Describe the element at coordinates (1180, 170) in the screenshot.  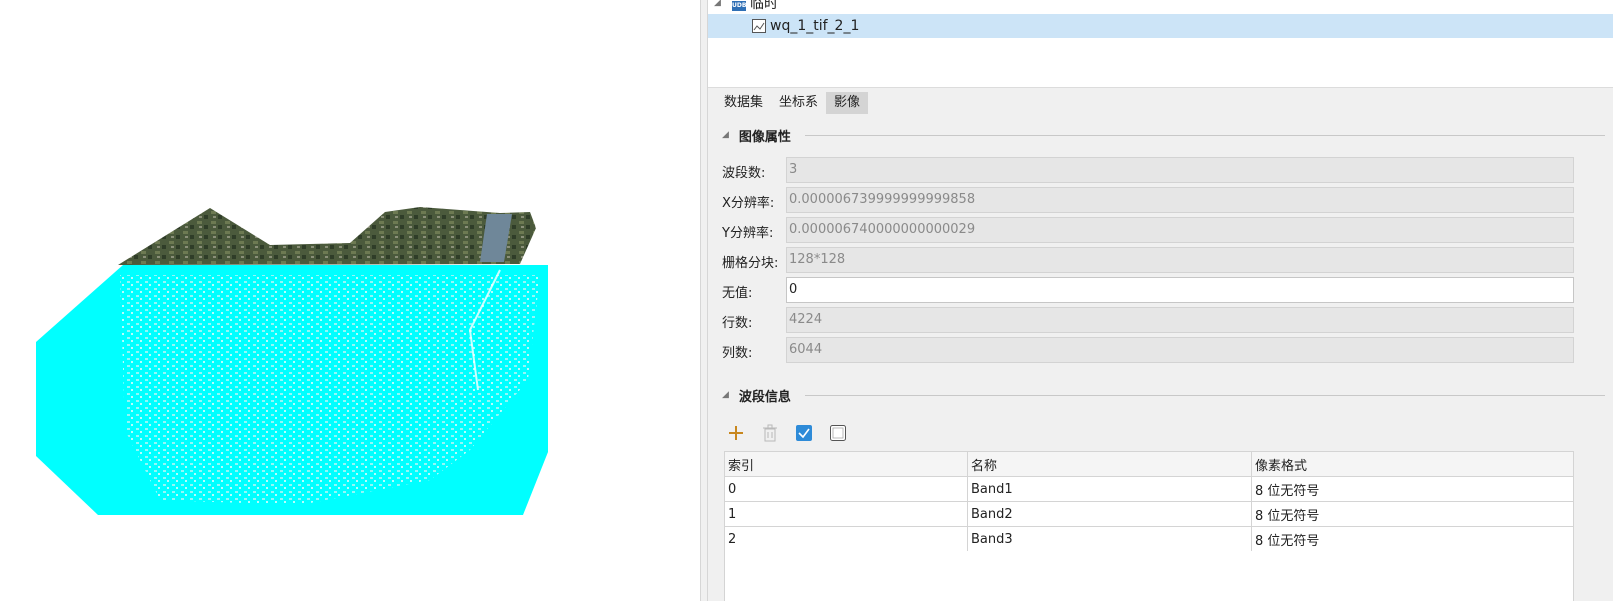
I see `band-count-field: 3` at that location.